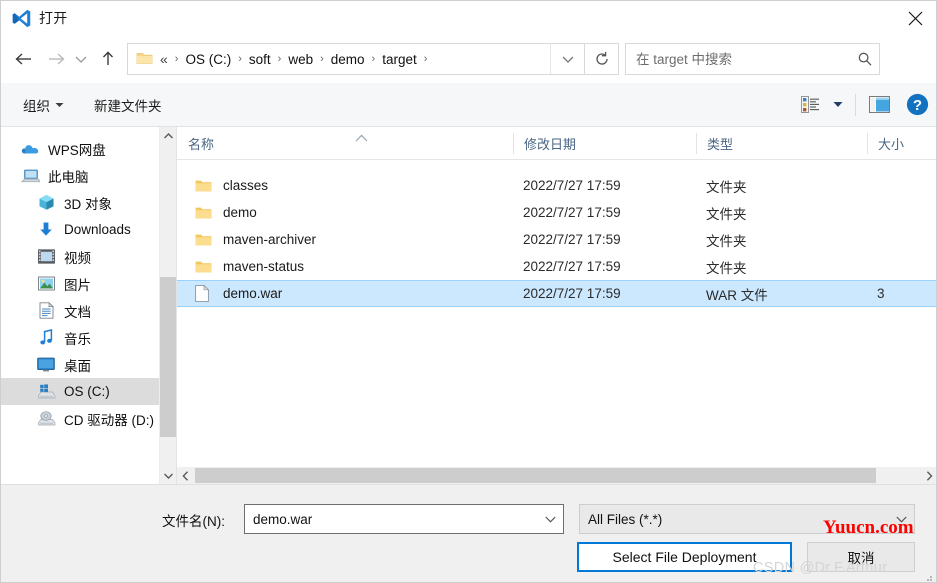 The image size is (937, 583). I want to click on table-row: maven-archiver 2022/7/27 17:59 文件夹, so click(556, 239).